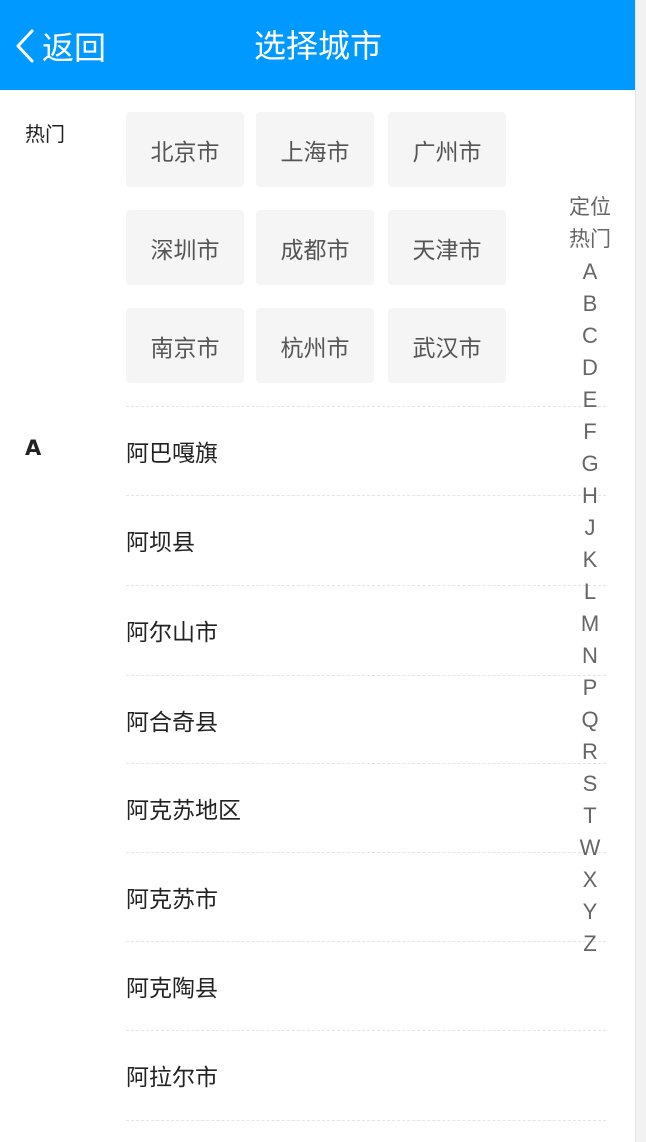 The height and width of the screenshot is (1142, 646). I want to click on index-item-k: K, so click(590, 560).